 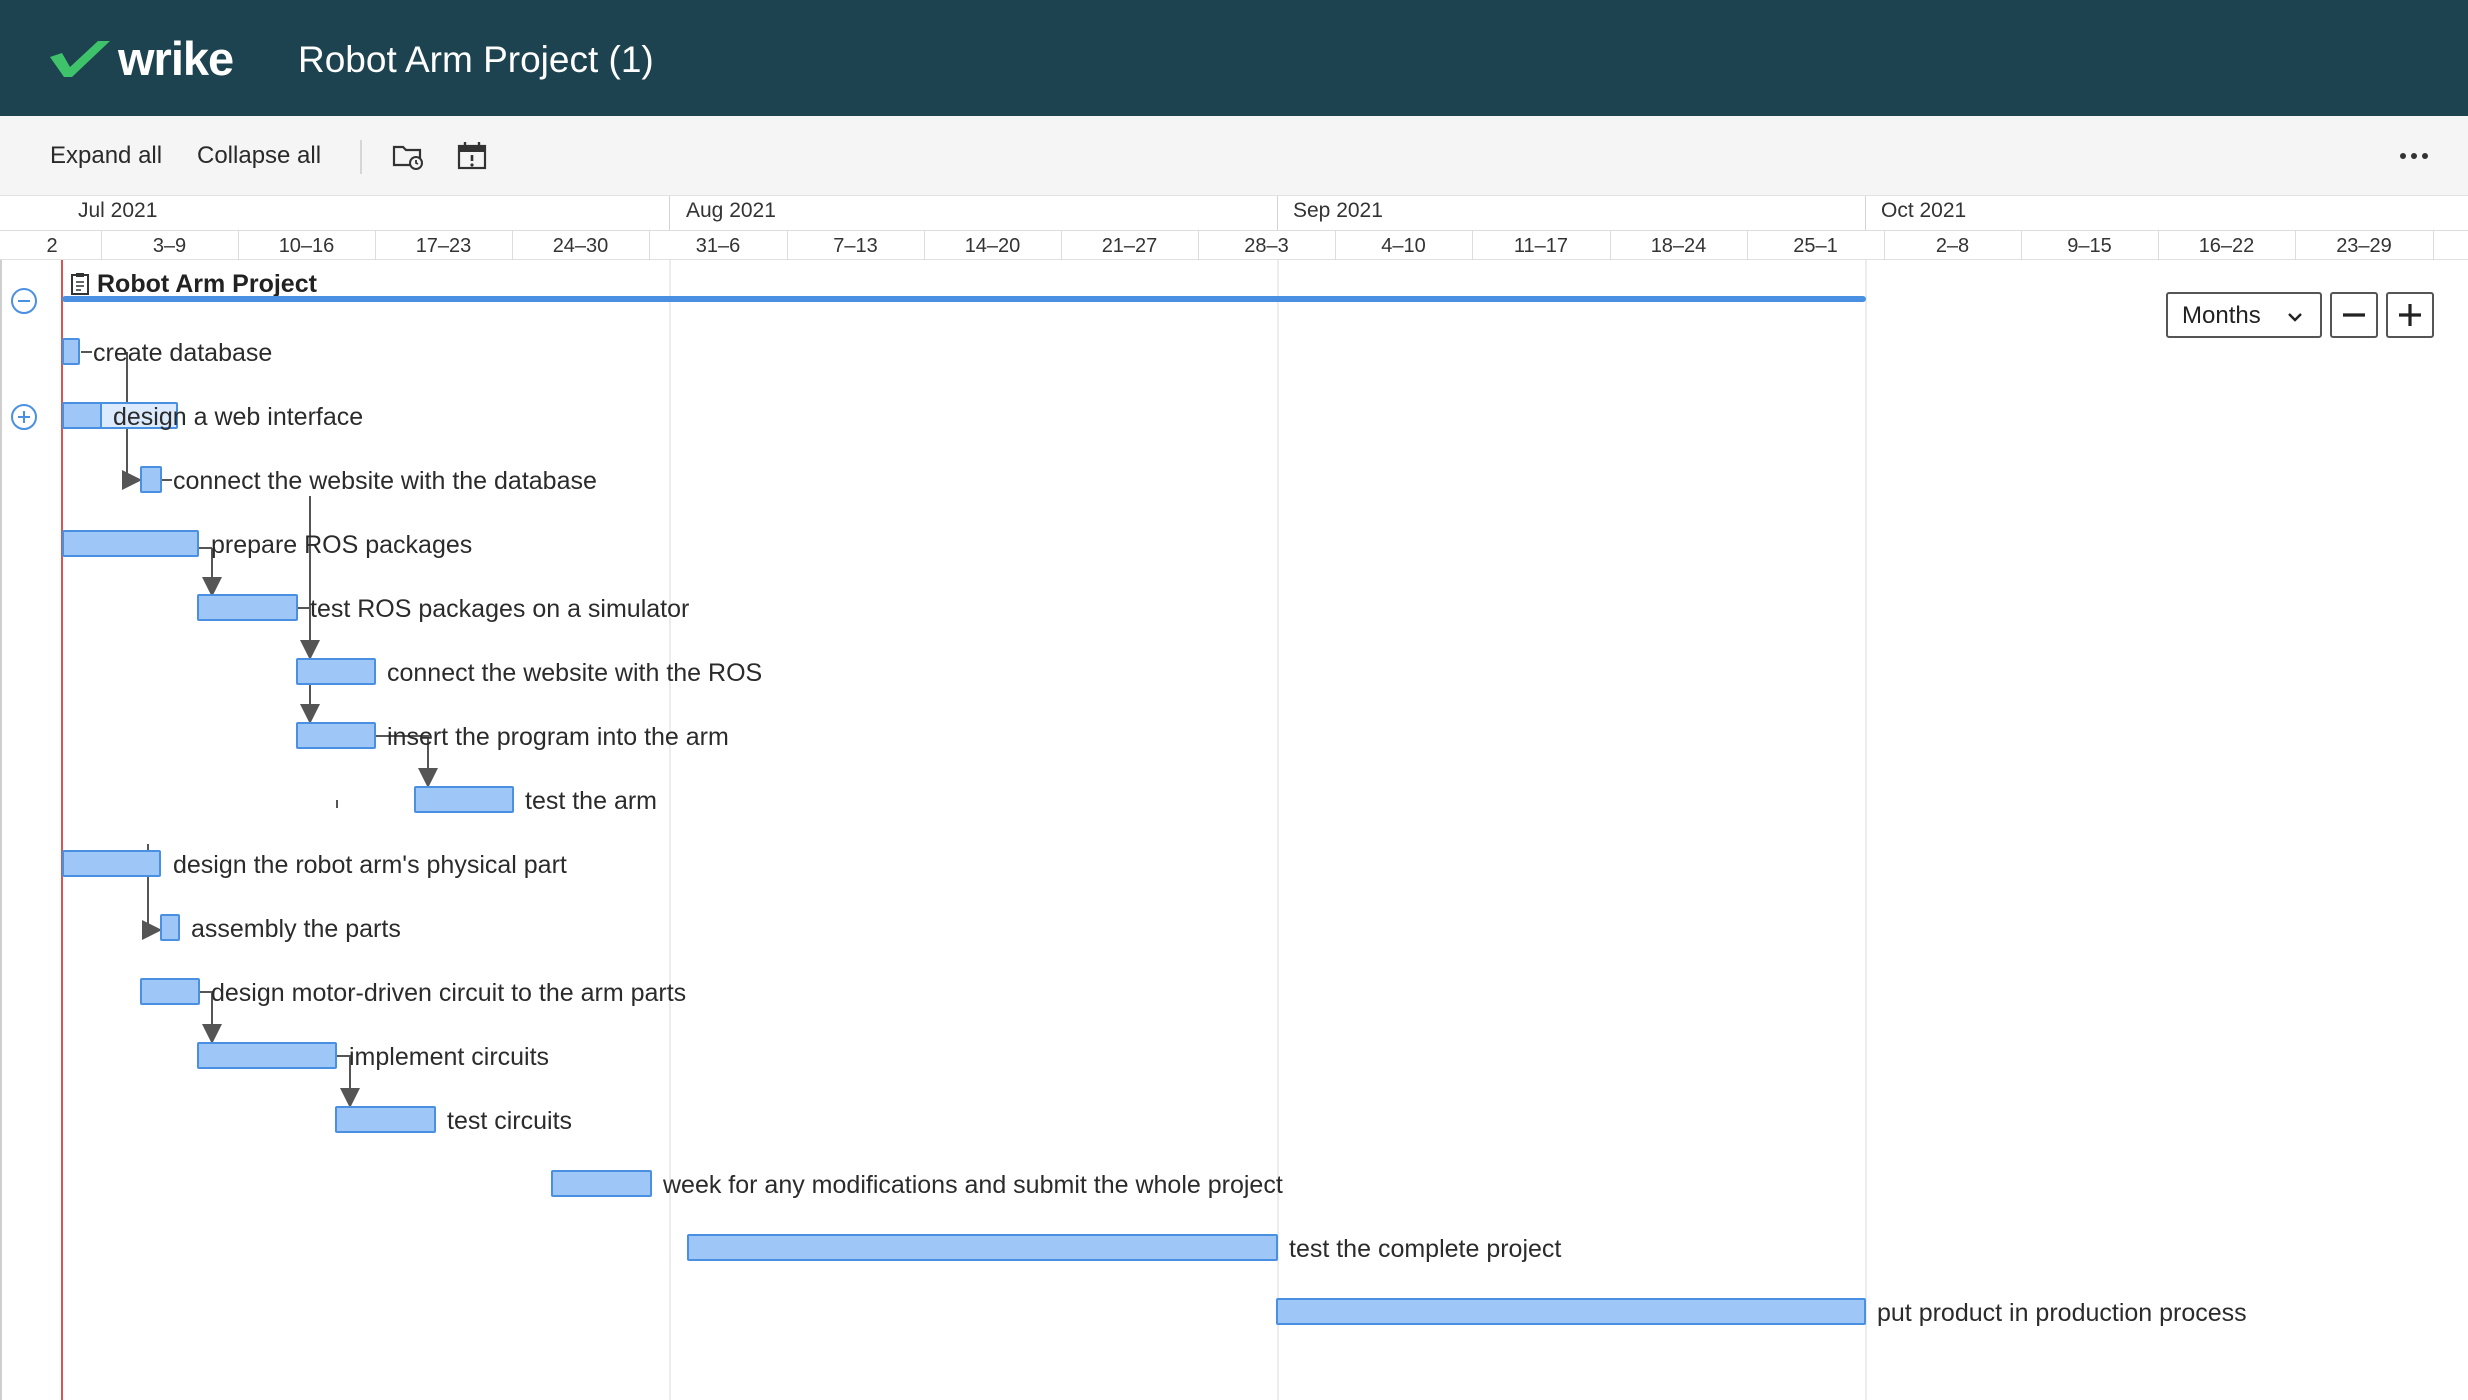 What do you see at coordinates (499, 609) in the screenshot?
I see `task-label: test ROS packages on a simulator` at bounding box center [499, 609].